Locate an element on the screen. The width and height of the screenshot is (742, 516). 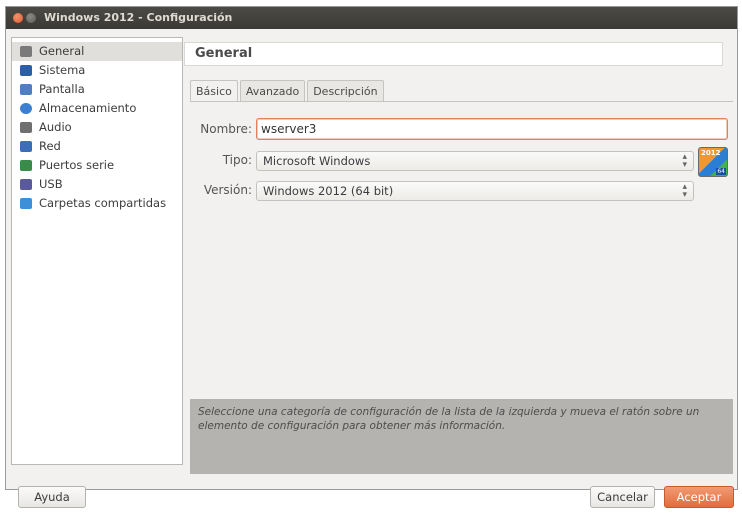
settings-tabs: Básico Avanzado Descripción is located at coordinates (288, 91).